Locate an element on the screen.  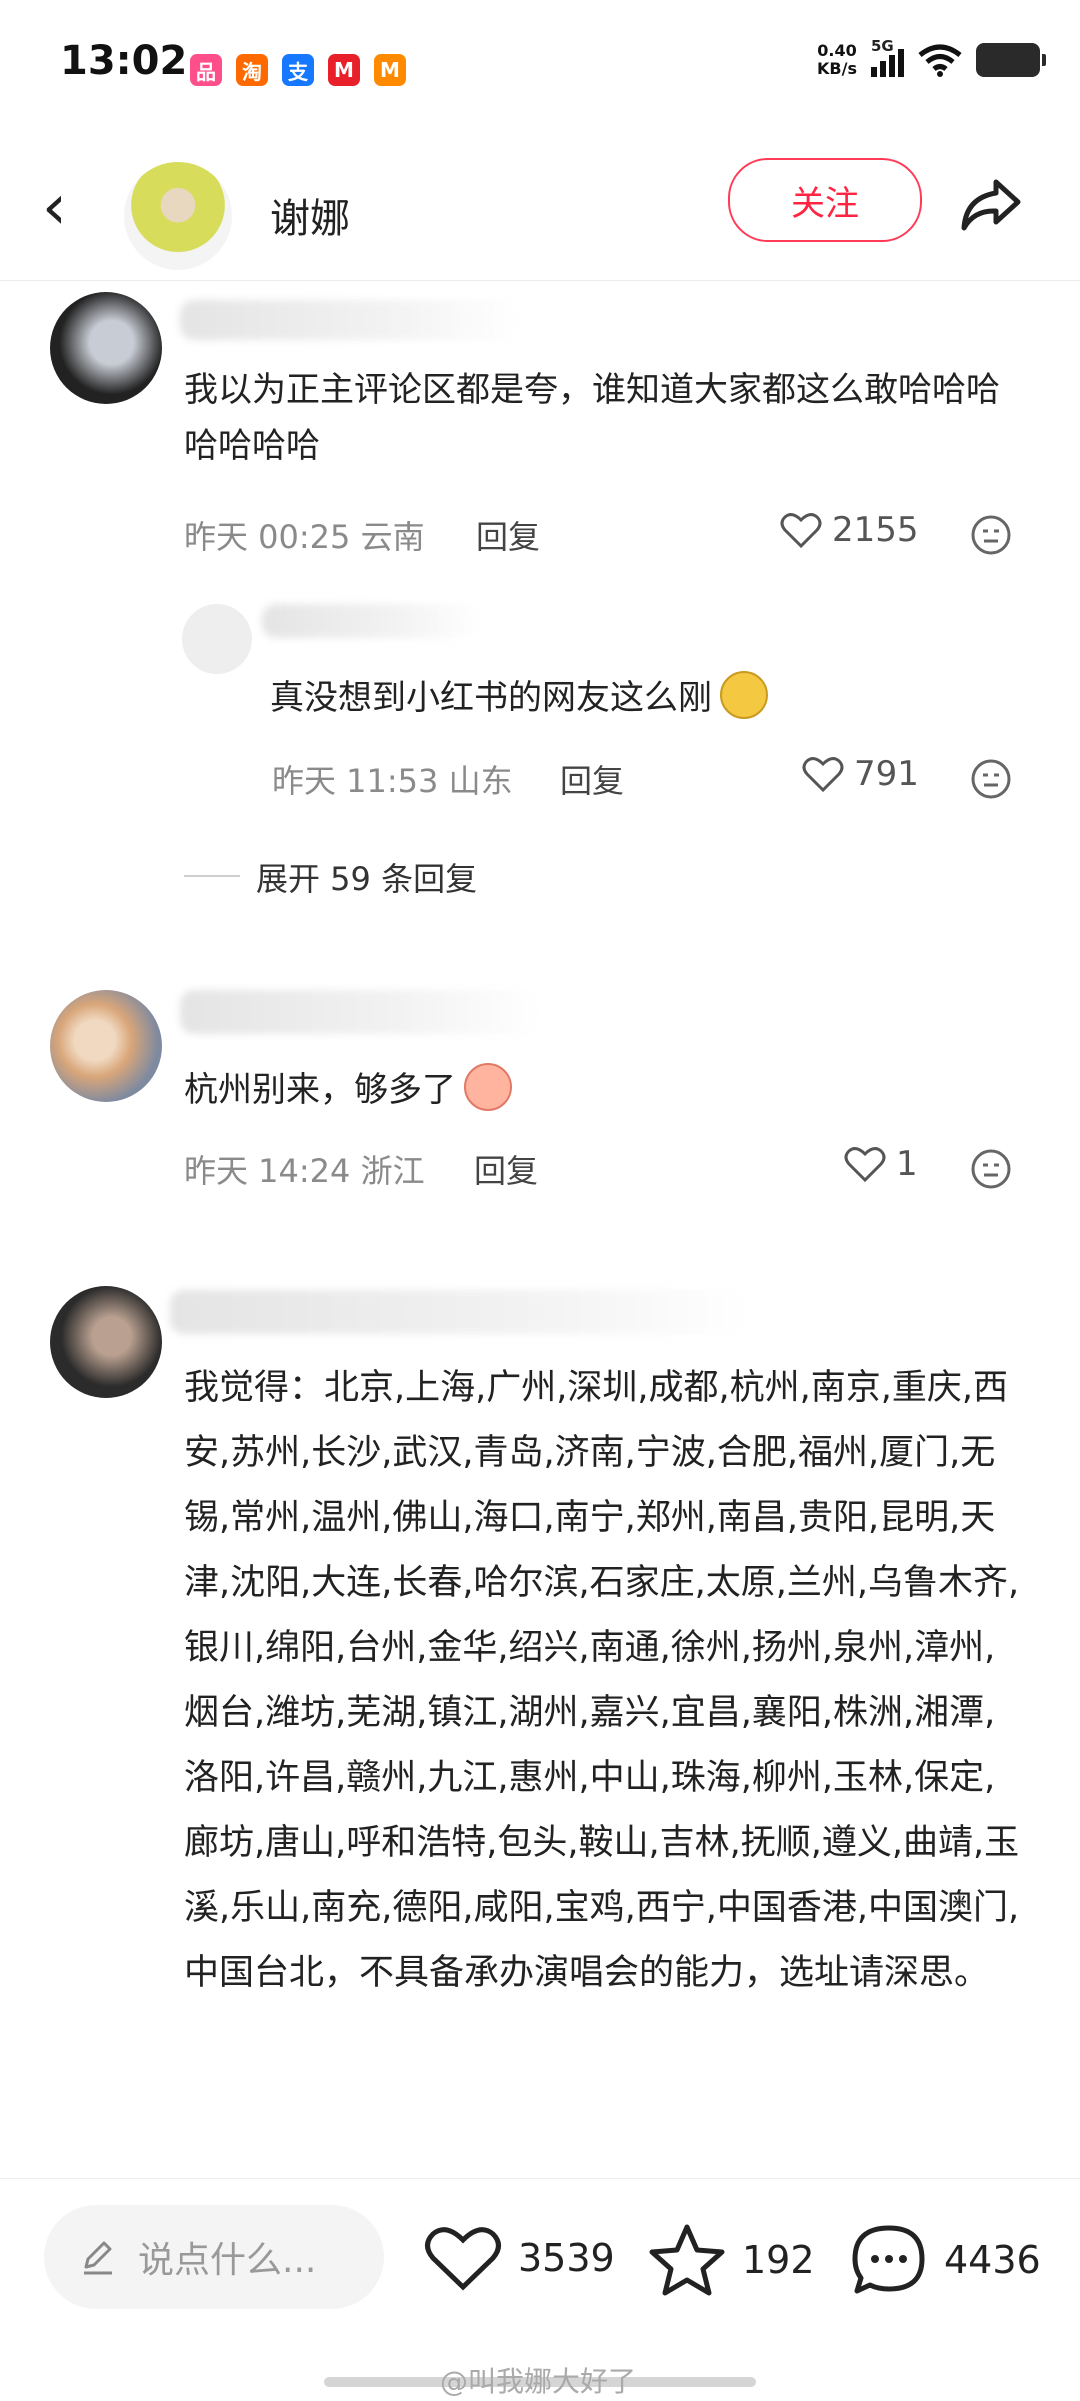
like-count: 791 is located at coordinates (886, 774).